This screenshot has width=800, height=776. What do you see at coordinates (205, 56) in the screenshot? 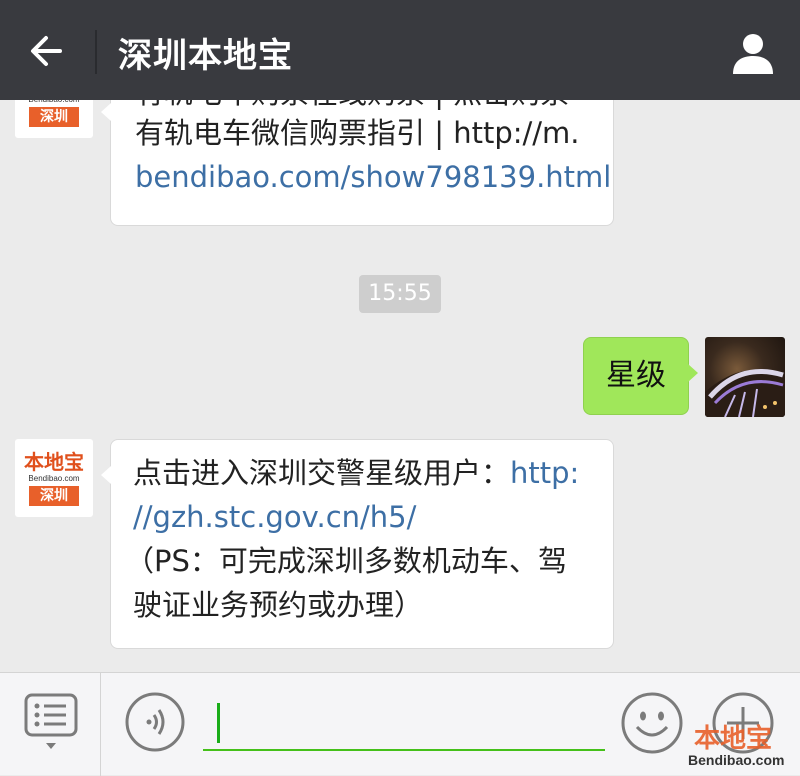
I see `chat-title: 深圳本地宝` at bounding box center [205, 56].